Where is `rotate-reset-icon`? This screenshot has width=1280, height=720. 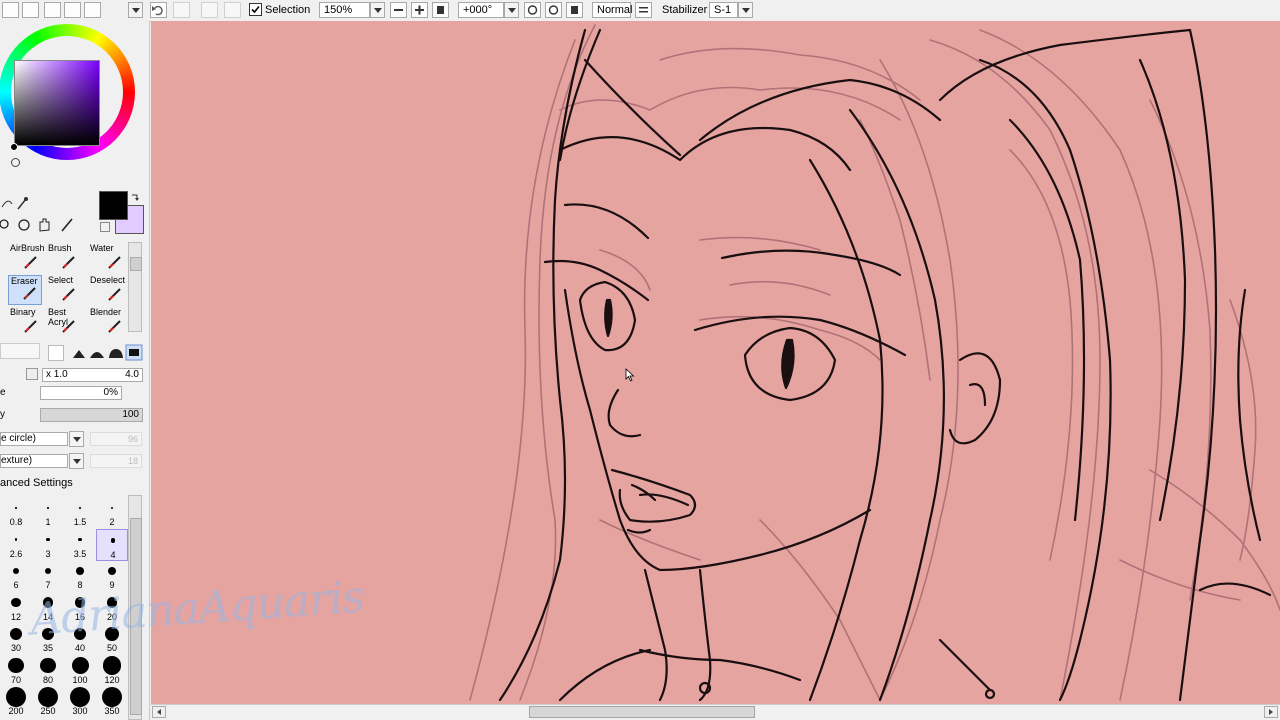
rotate-reset-icon is located at coordinates (574, 10).